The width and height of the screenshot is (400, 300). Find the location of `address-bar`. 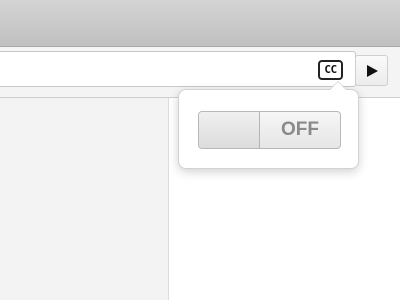

address-bar is located at coordinates (178, 69).